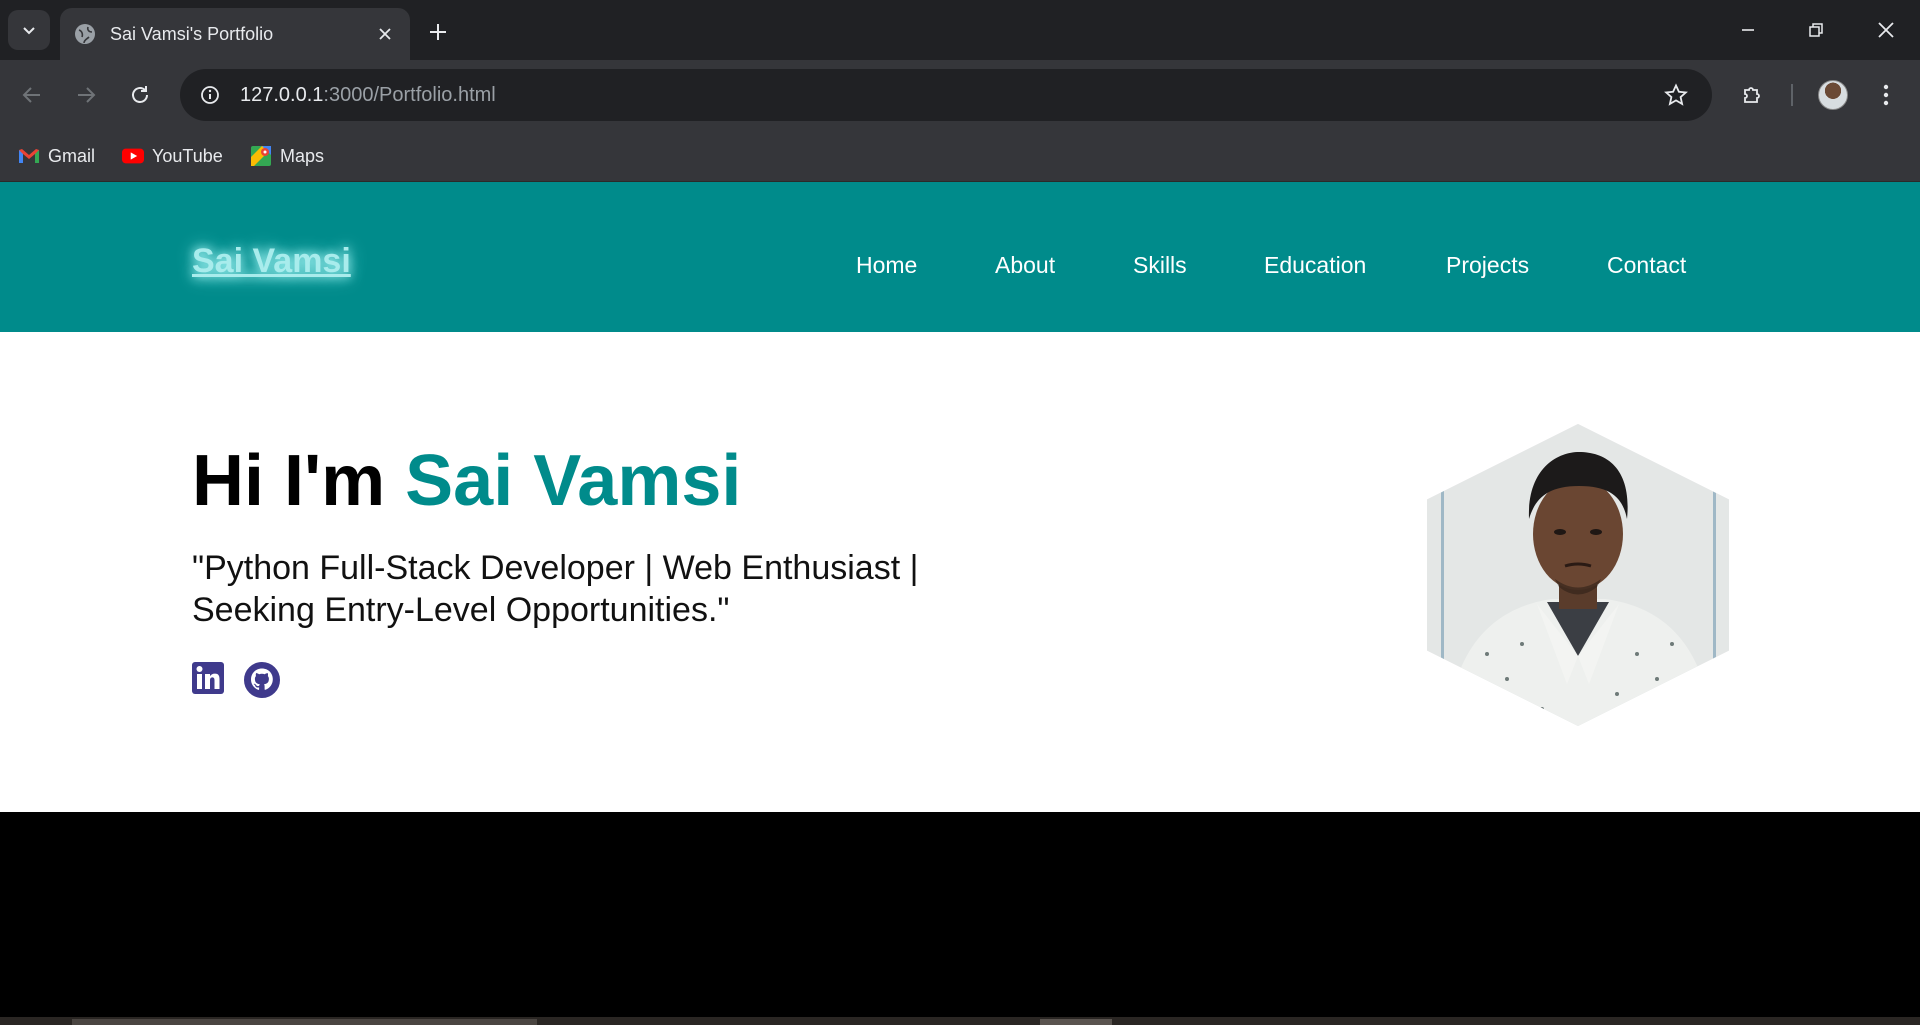  What do you see at coordinates (409, 94) in the screenshot?
I see `url-path: :3000/Portfolio.html` at bounding box center [409, 94].